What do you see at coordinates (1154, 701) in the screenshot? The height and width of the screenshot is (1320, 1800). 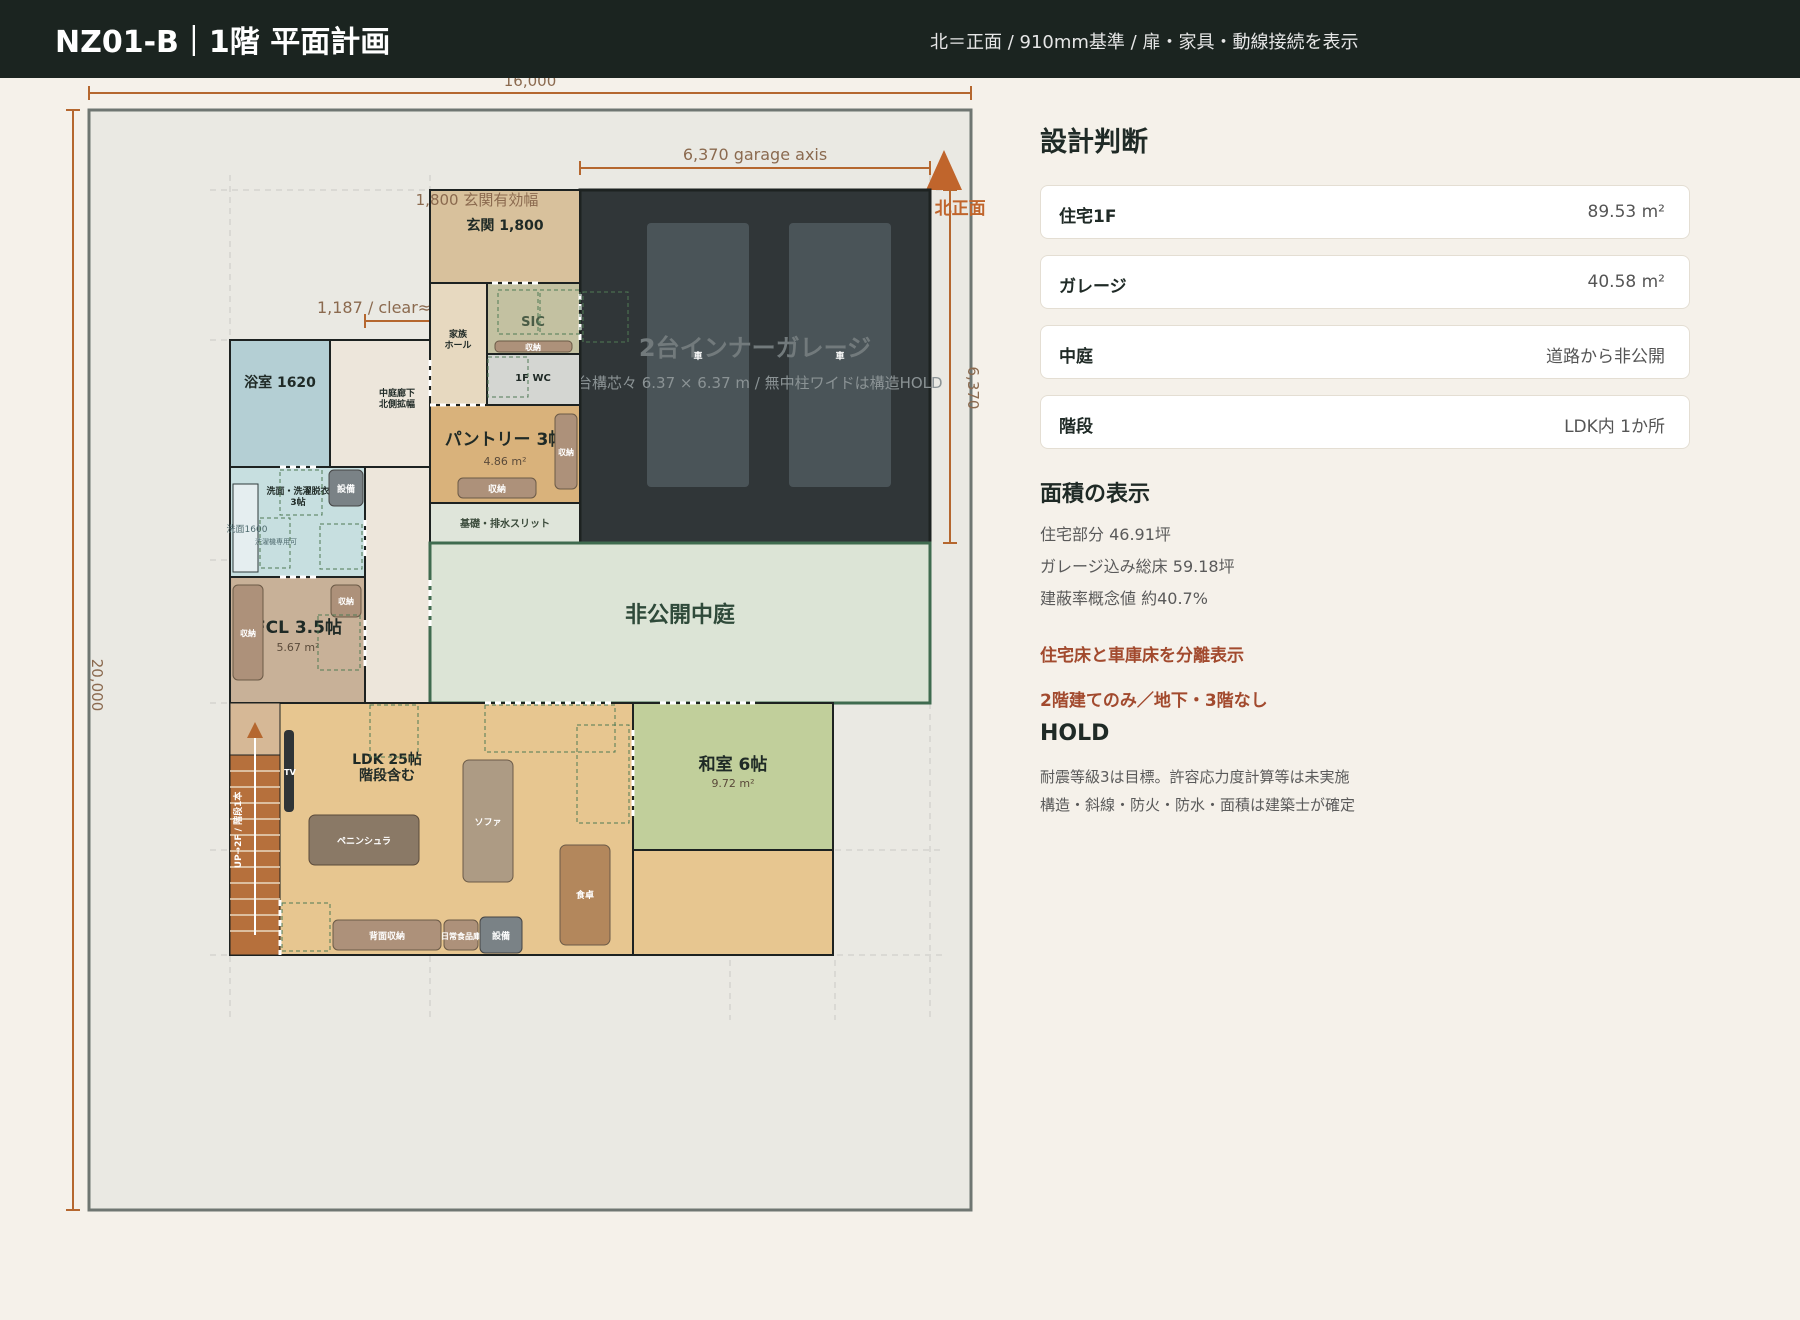 I see `accent-note-2: 2階建てのみ／地下・3階なし` at bounding box center [1154, 701].